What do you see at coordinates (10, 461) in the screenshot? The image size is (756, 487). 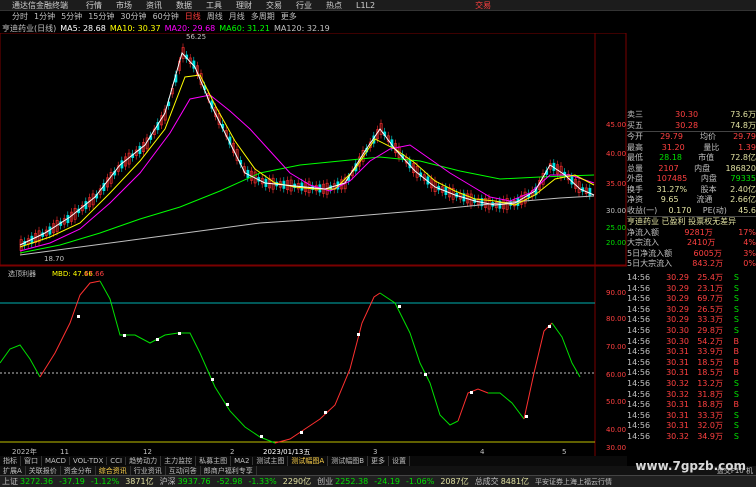 I see `tab-indicator: 指标` at bounding box center [10, 461].